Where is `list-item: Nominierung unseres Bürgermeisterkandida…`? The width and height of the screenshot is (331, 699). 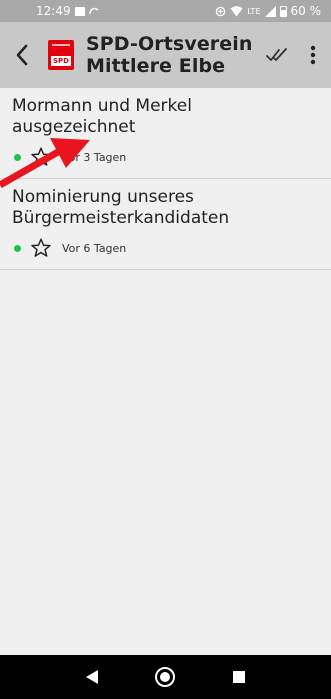 list-item: Nominierung unseres Bürgermeisterkandida… is located at coordinates (165, 224).